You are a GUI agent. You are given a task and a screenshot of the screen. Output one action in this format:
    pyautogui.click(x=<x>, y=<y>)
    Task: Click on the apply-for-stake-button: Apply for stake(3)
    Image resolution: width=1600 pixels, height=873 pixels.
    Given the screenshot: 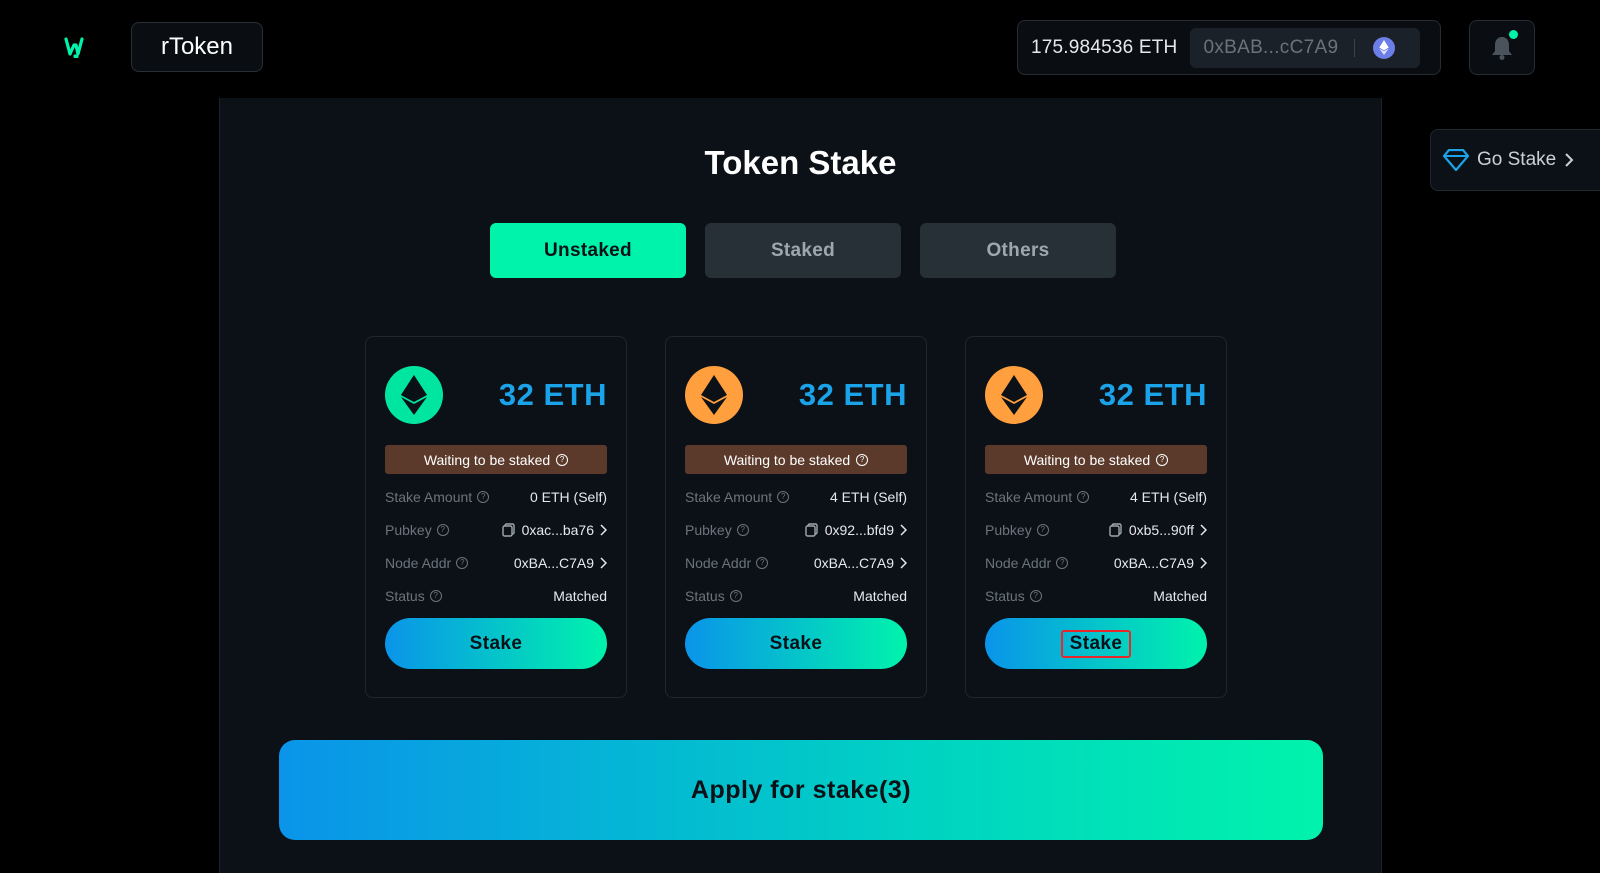 What is the action you would take?
    pyautogui.click(x=801, y=790)
    